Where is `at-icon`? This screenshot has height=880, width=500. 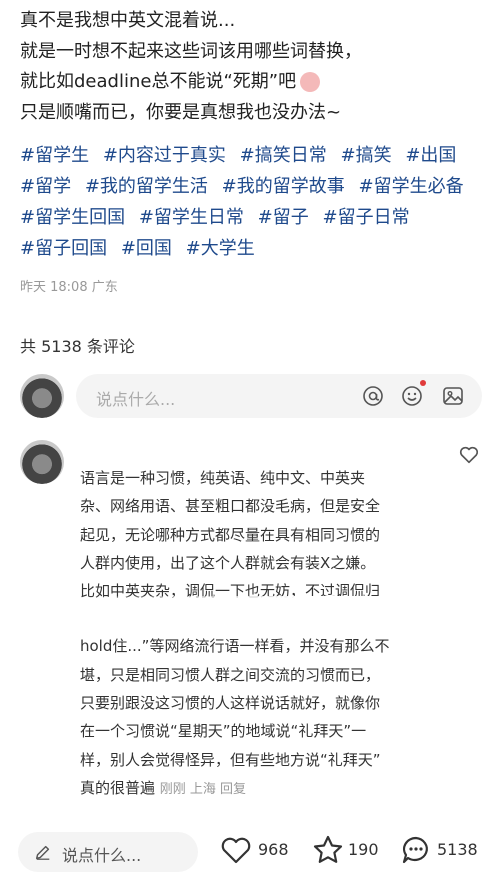
at-icon is located at coordinates (373, 396).